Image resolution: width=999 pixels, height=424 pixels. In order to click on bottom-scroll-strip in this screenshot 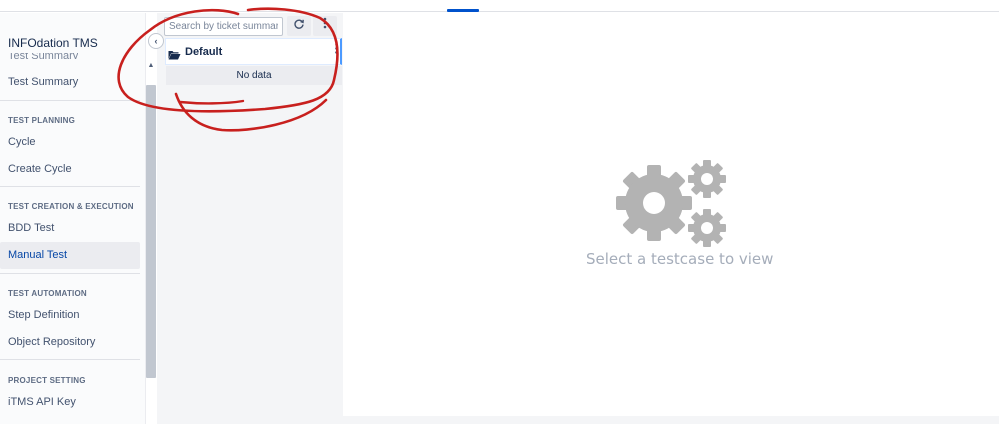, I will do `click(671, 420)`.